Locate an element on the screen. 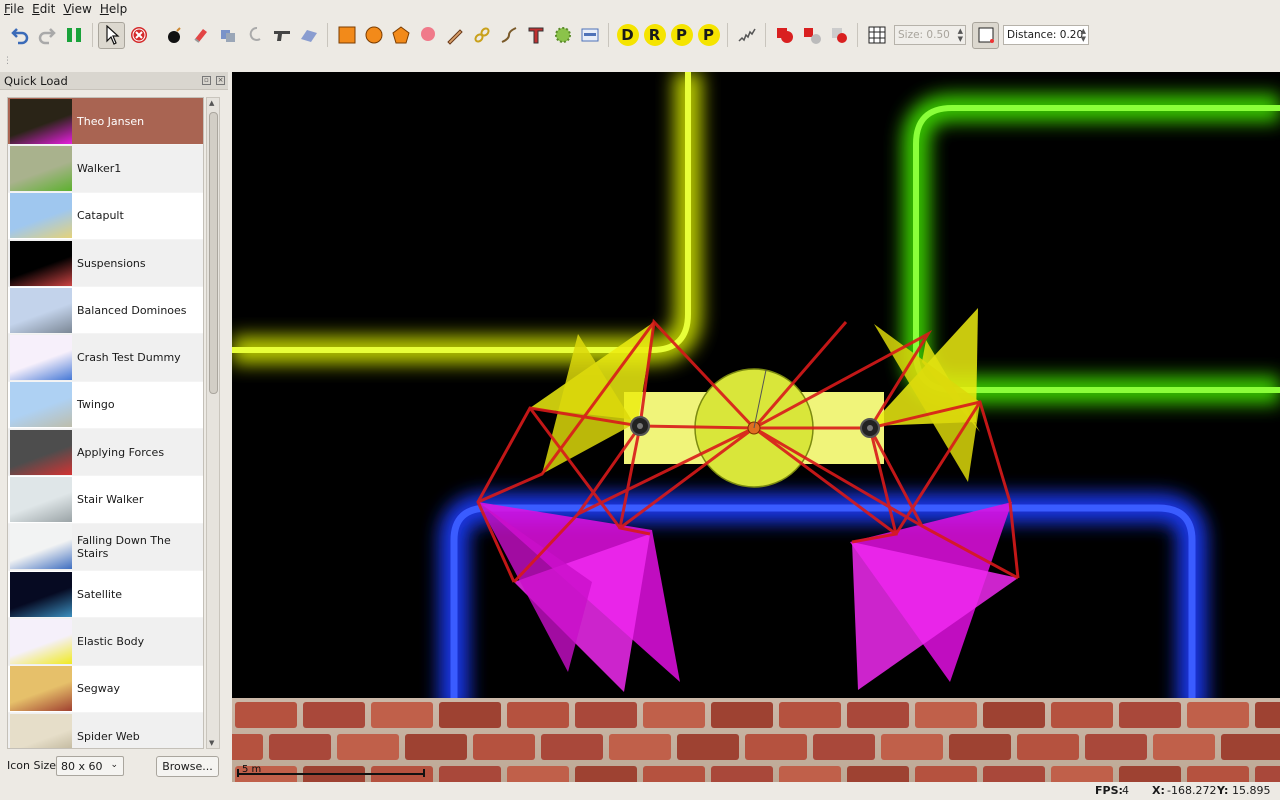 This screenshot has width=1280, height=800. snap-toggle-button is located at coordinates (985, 35).